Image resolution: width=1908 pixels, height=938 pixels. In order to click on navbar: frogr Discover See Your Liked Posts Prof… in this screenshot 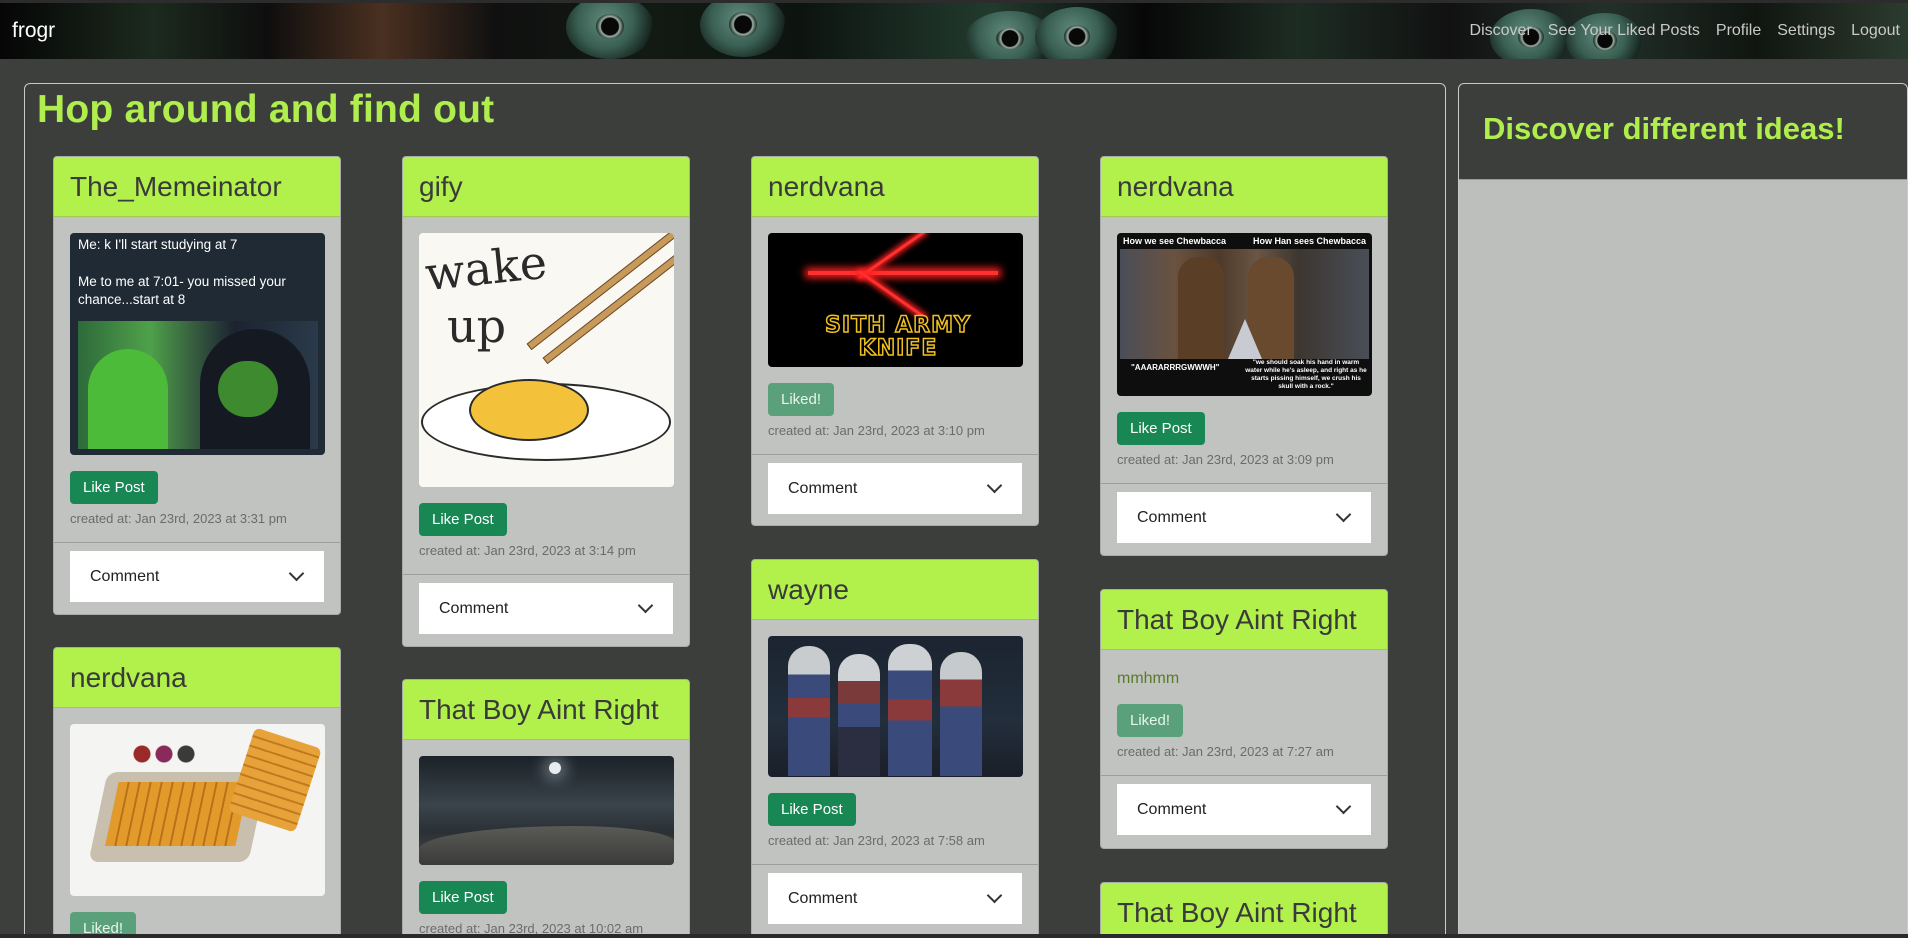, I will do `click(954, 31)`.